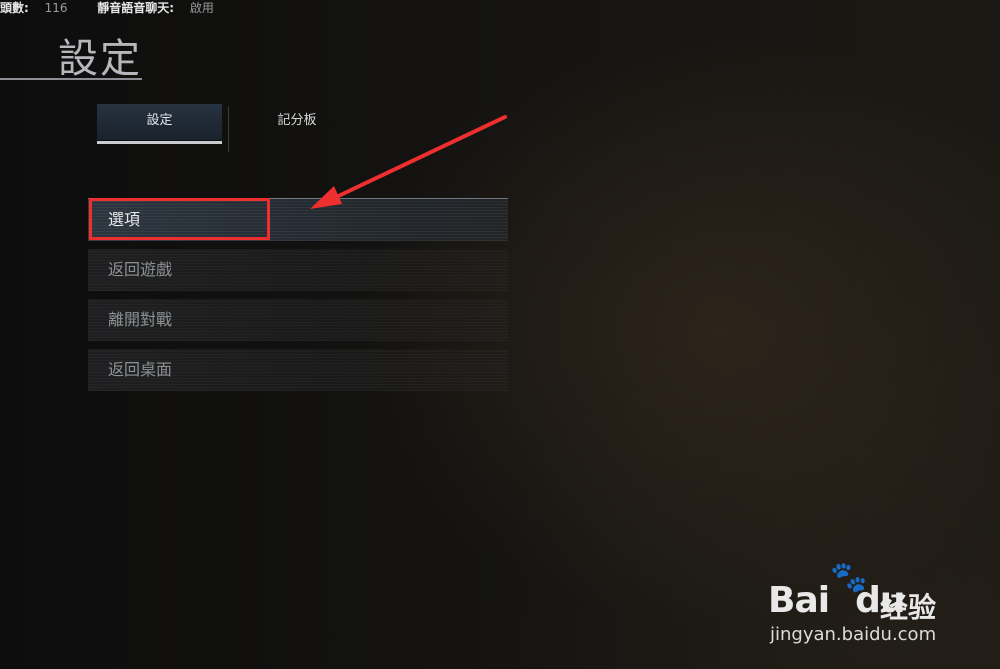  I want to click on baidu-watermark: Bai du 🐾 经验 jingyan.baidu.com, so click(863, 605).